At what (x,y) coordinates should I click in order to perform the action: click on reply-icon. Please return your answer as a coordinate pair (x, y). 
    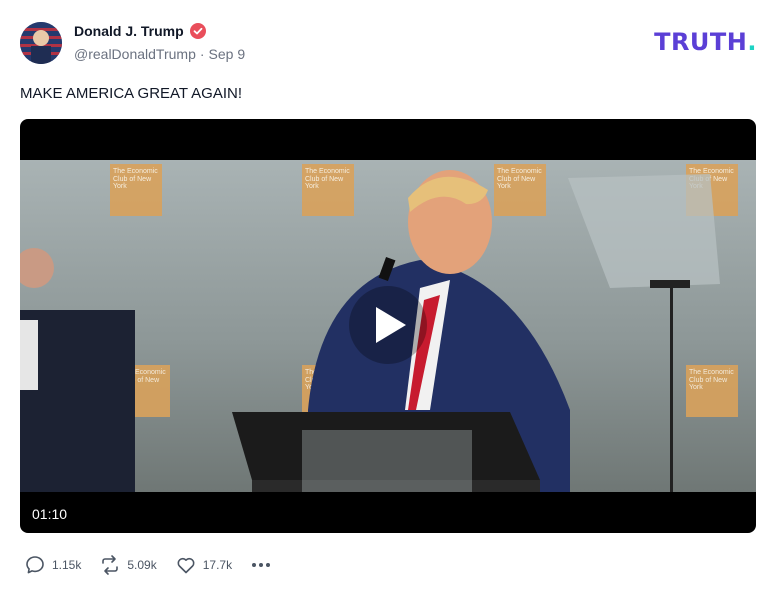
    Looking at the image, I should click on (35, 565).